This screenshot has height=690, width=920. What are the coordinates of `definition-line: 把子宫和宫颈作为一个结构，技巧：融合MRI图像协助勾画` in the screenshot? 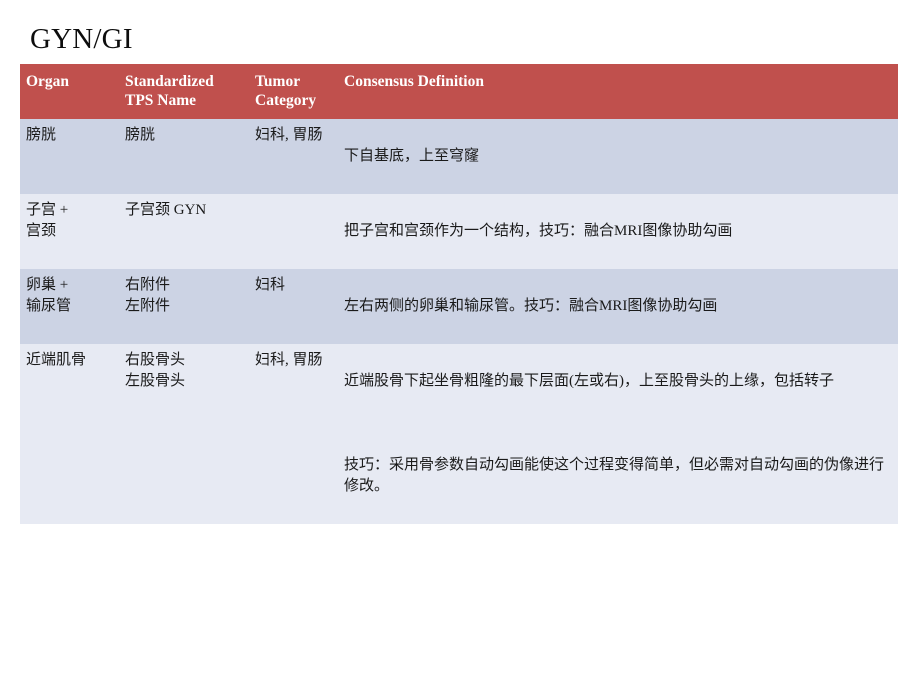 It's located at (538, 231).